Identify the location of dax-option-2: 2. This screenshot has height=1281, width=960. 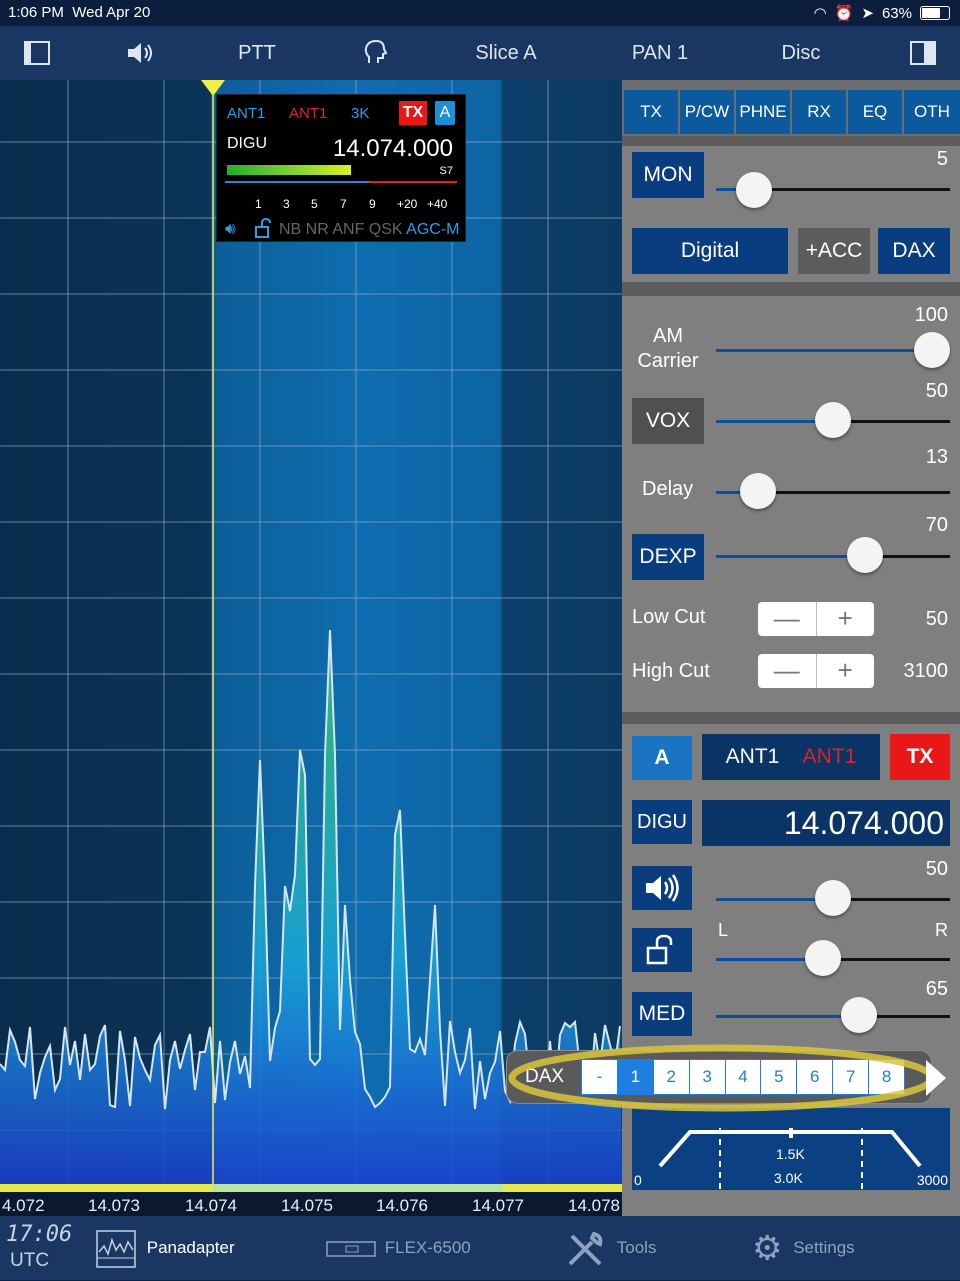
(670, 1077).